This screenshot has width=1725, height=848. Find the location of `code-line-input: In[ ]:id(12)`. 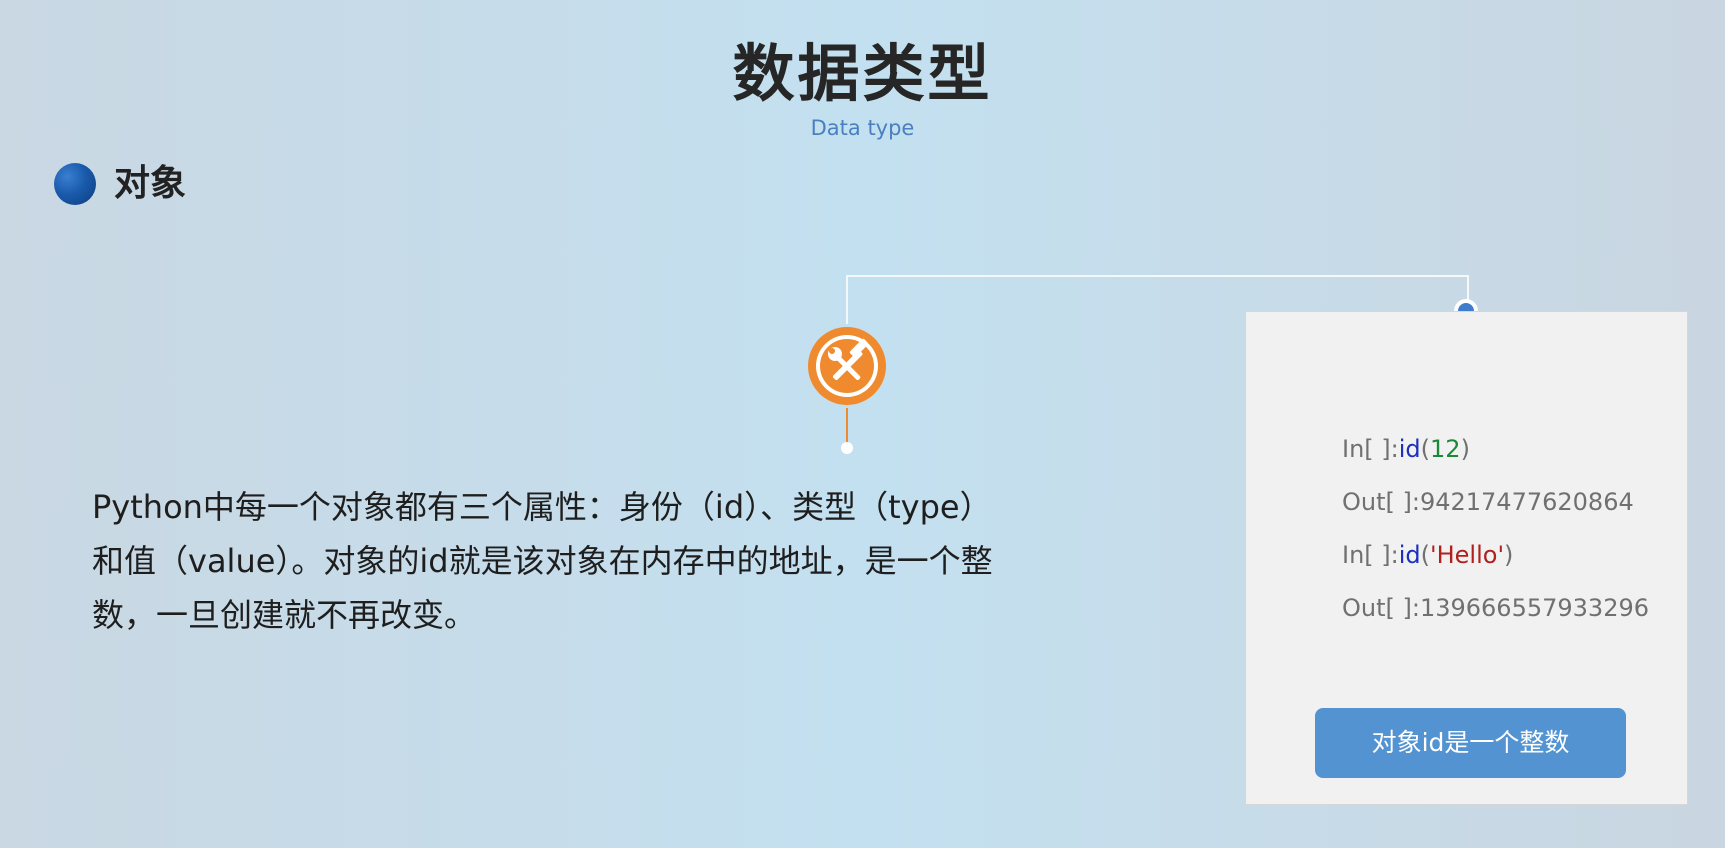

code-line-input: In[ ]:id(12) is located at coordinates (1406, 449).